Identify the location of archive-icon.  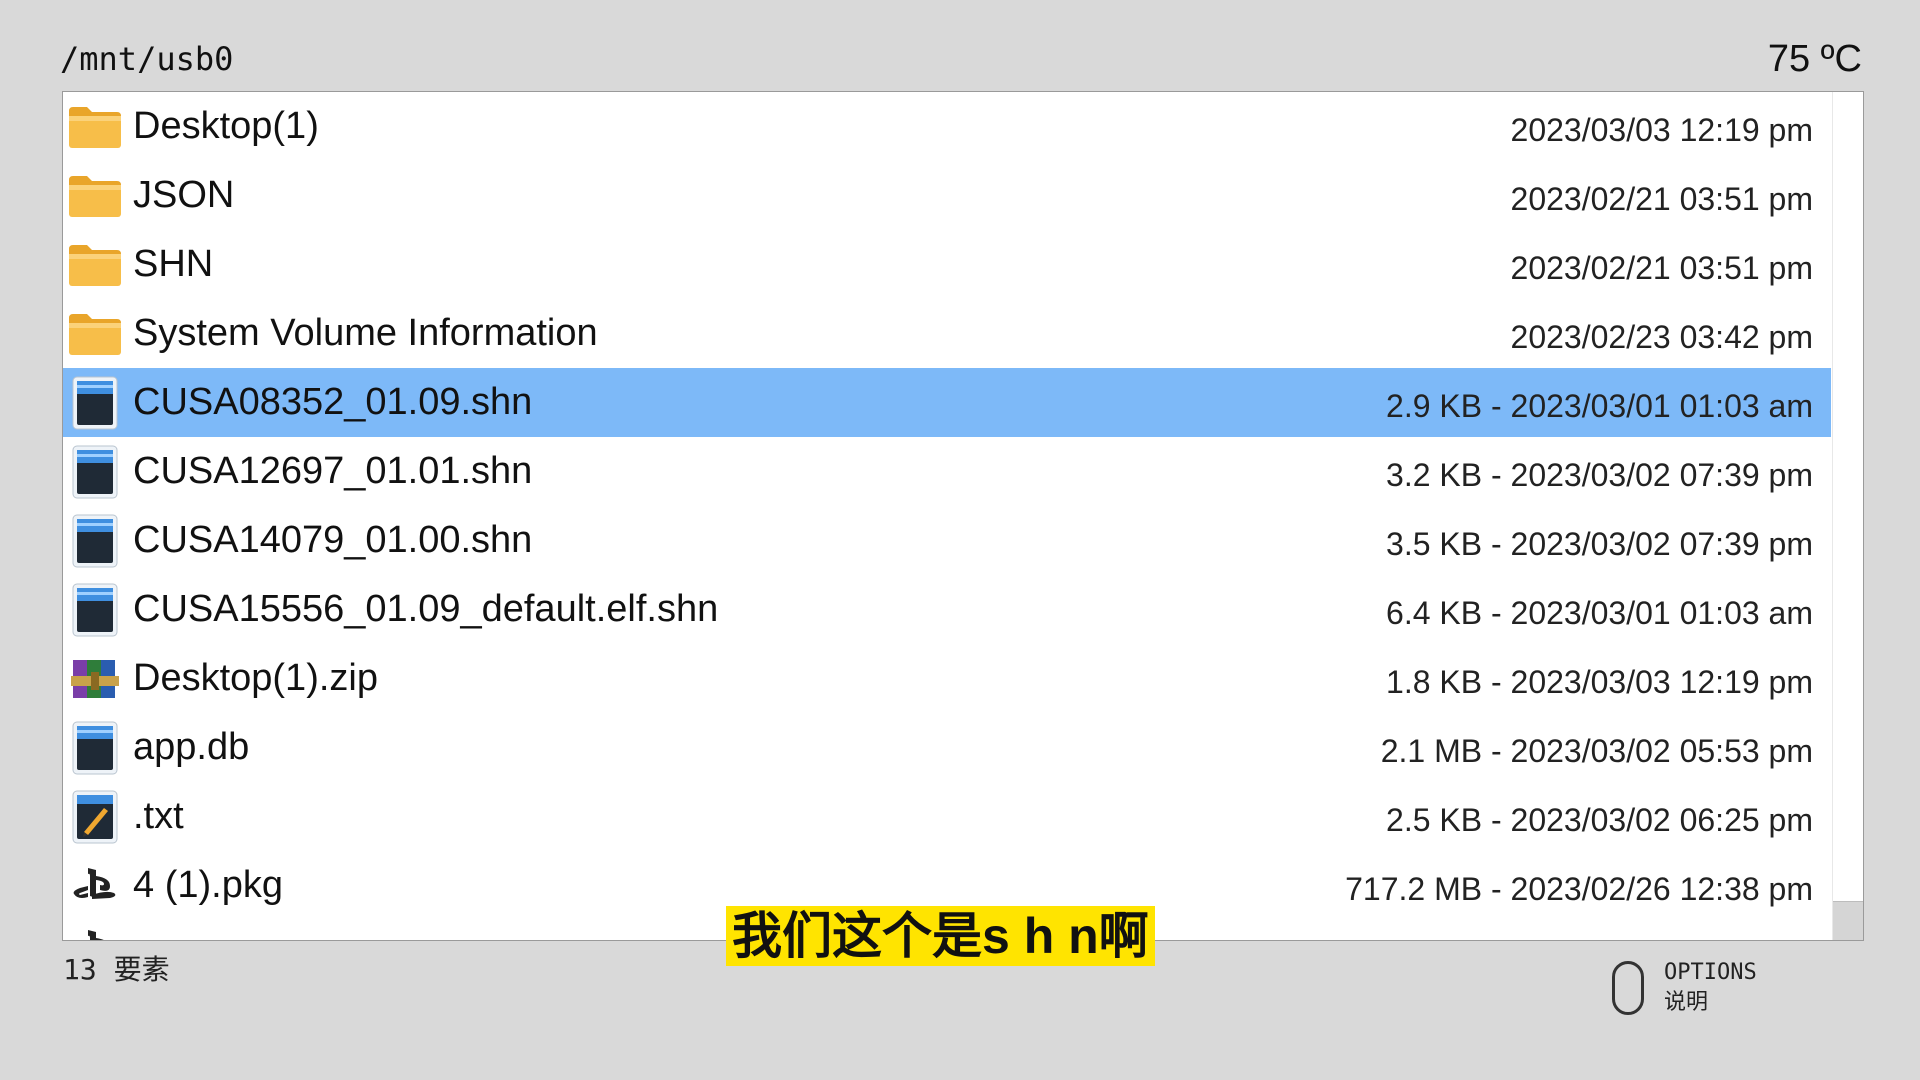
(95, 679).